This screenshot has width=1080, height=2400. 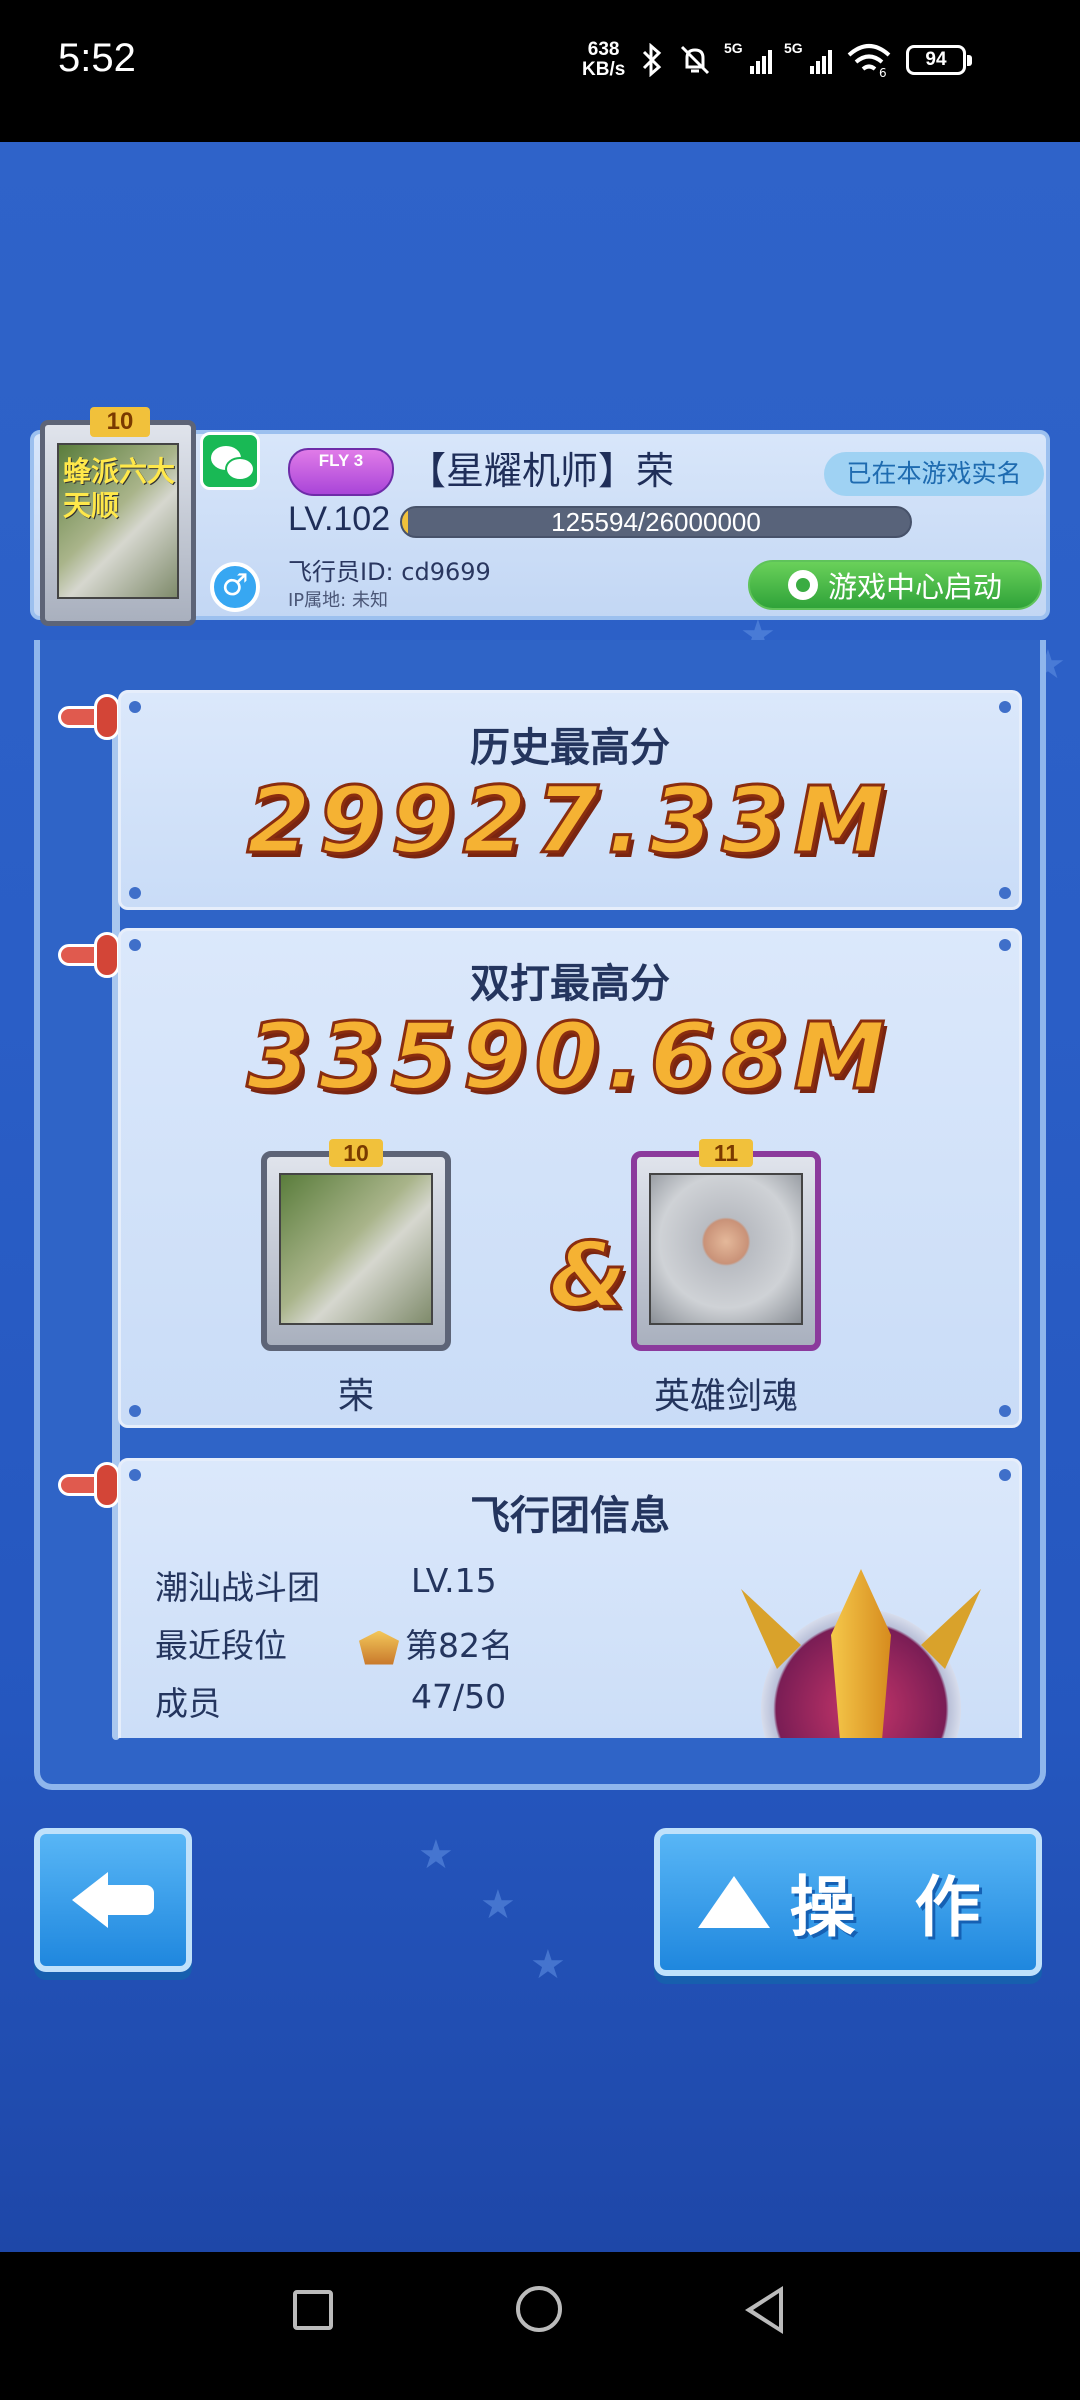 What do you see at coordinates (603, 49) in the screenshot?
I see `net-speed-value: 638` at bounding box center [603, 49].